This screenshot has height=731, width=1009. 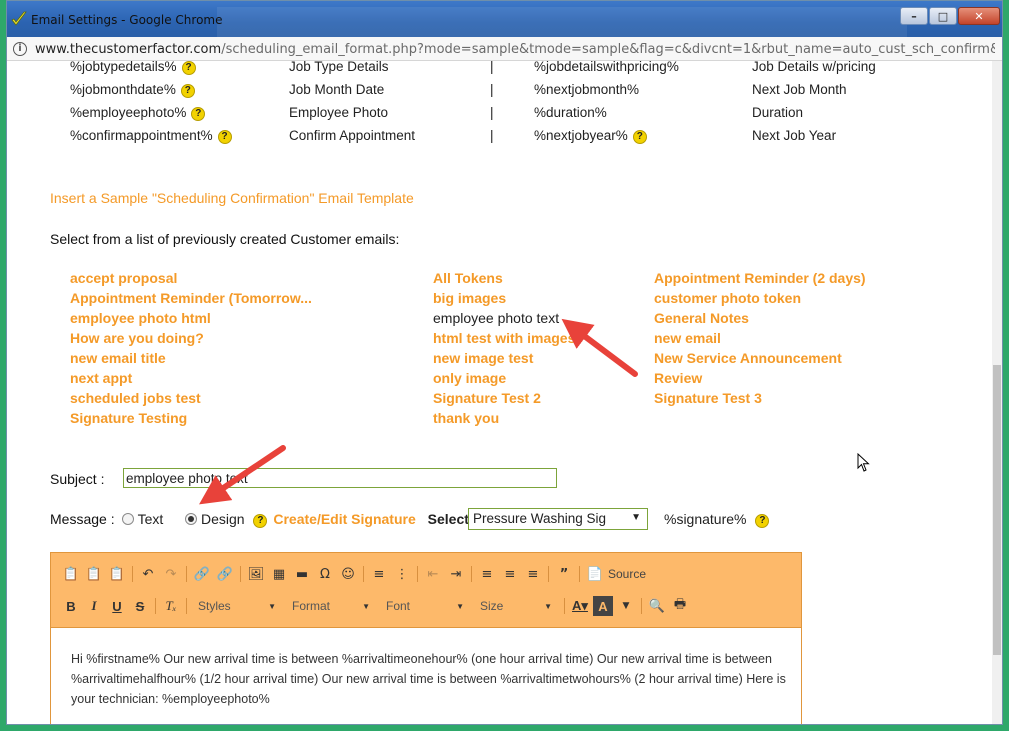 What do you see at coordinates (777, 112) in the screenshot?
I see `token-description: Duration` at bounding box center [777, 112].